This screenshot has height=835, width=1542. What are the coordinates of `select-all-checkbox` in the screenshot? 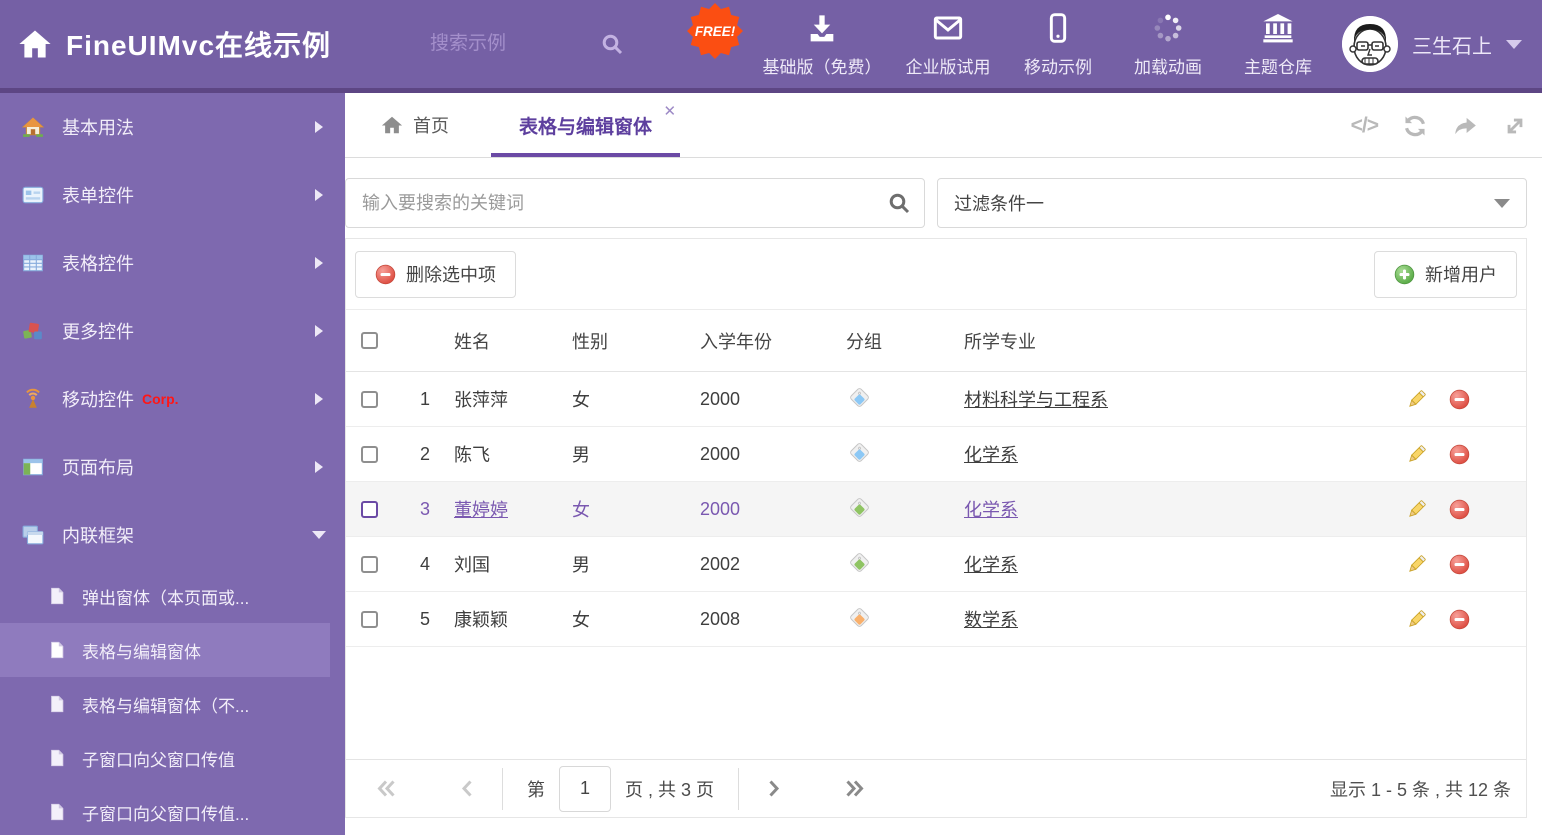 It's located at (369, 340).